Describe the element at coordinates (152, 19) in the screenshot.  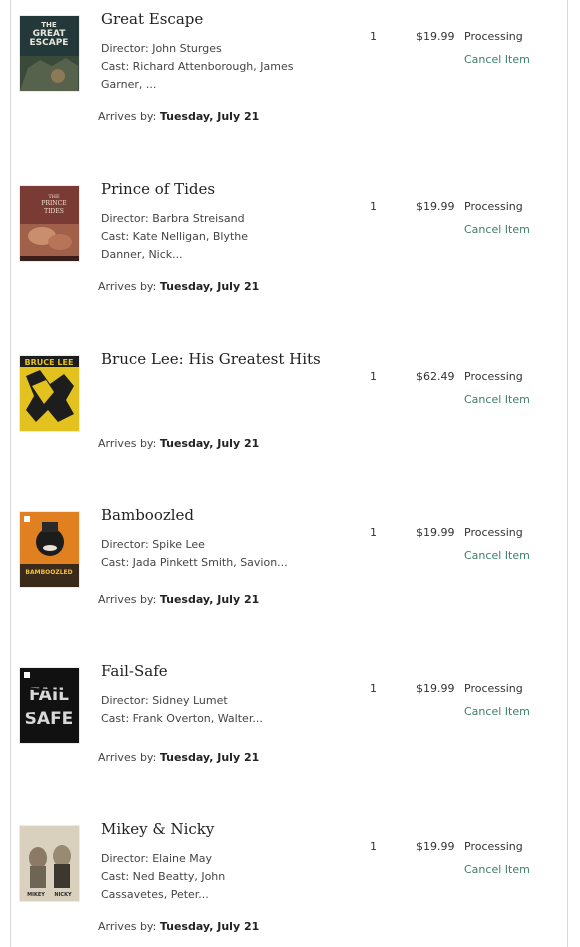
I see `item-title: Great Escape` at that location.